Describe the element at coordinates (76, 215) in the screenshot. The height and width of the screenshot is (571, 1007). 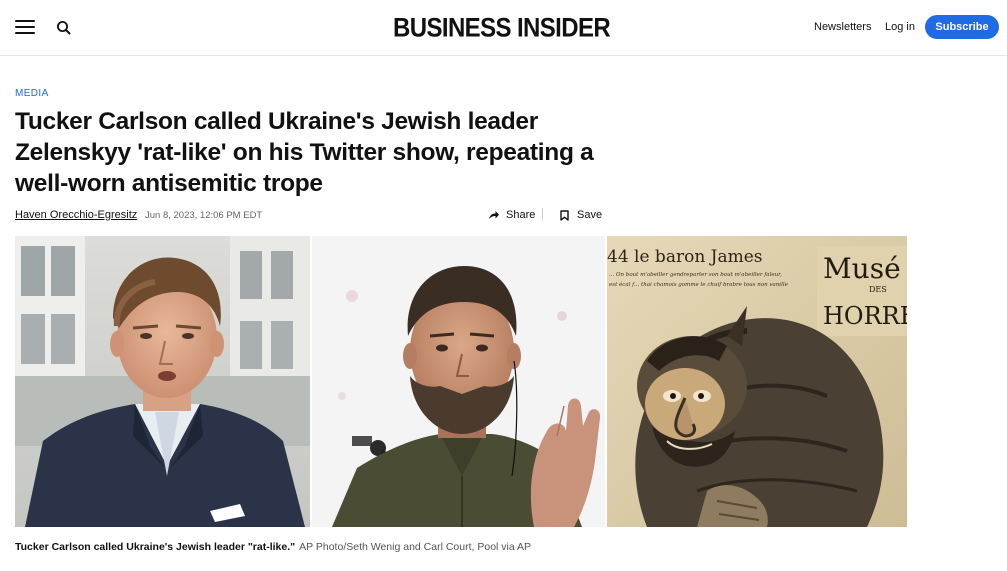
I see `author-link: Haven Orecchio-Egresitz` at that location.